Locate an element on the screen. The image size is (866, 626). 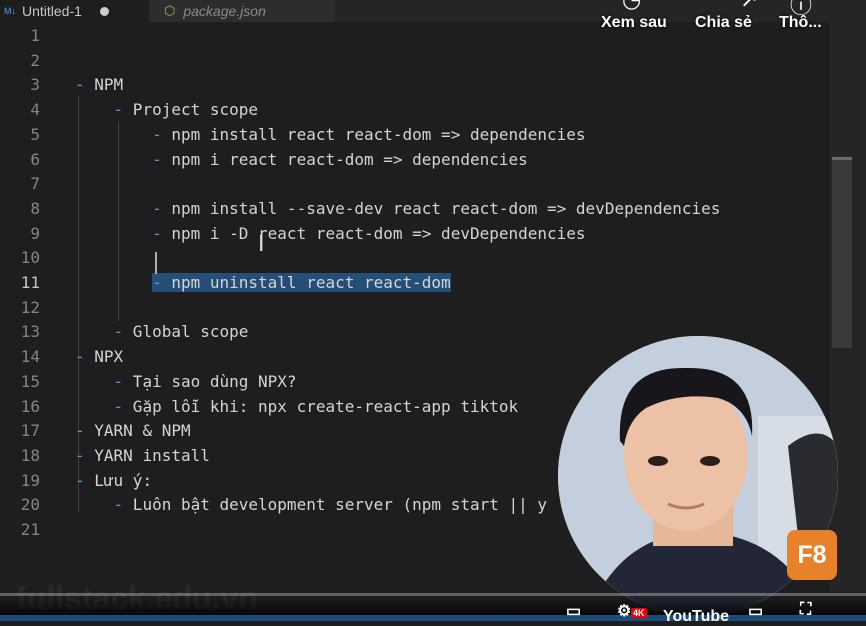
code-line: 2 is located at coordinates (419, 61).